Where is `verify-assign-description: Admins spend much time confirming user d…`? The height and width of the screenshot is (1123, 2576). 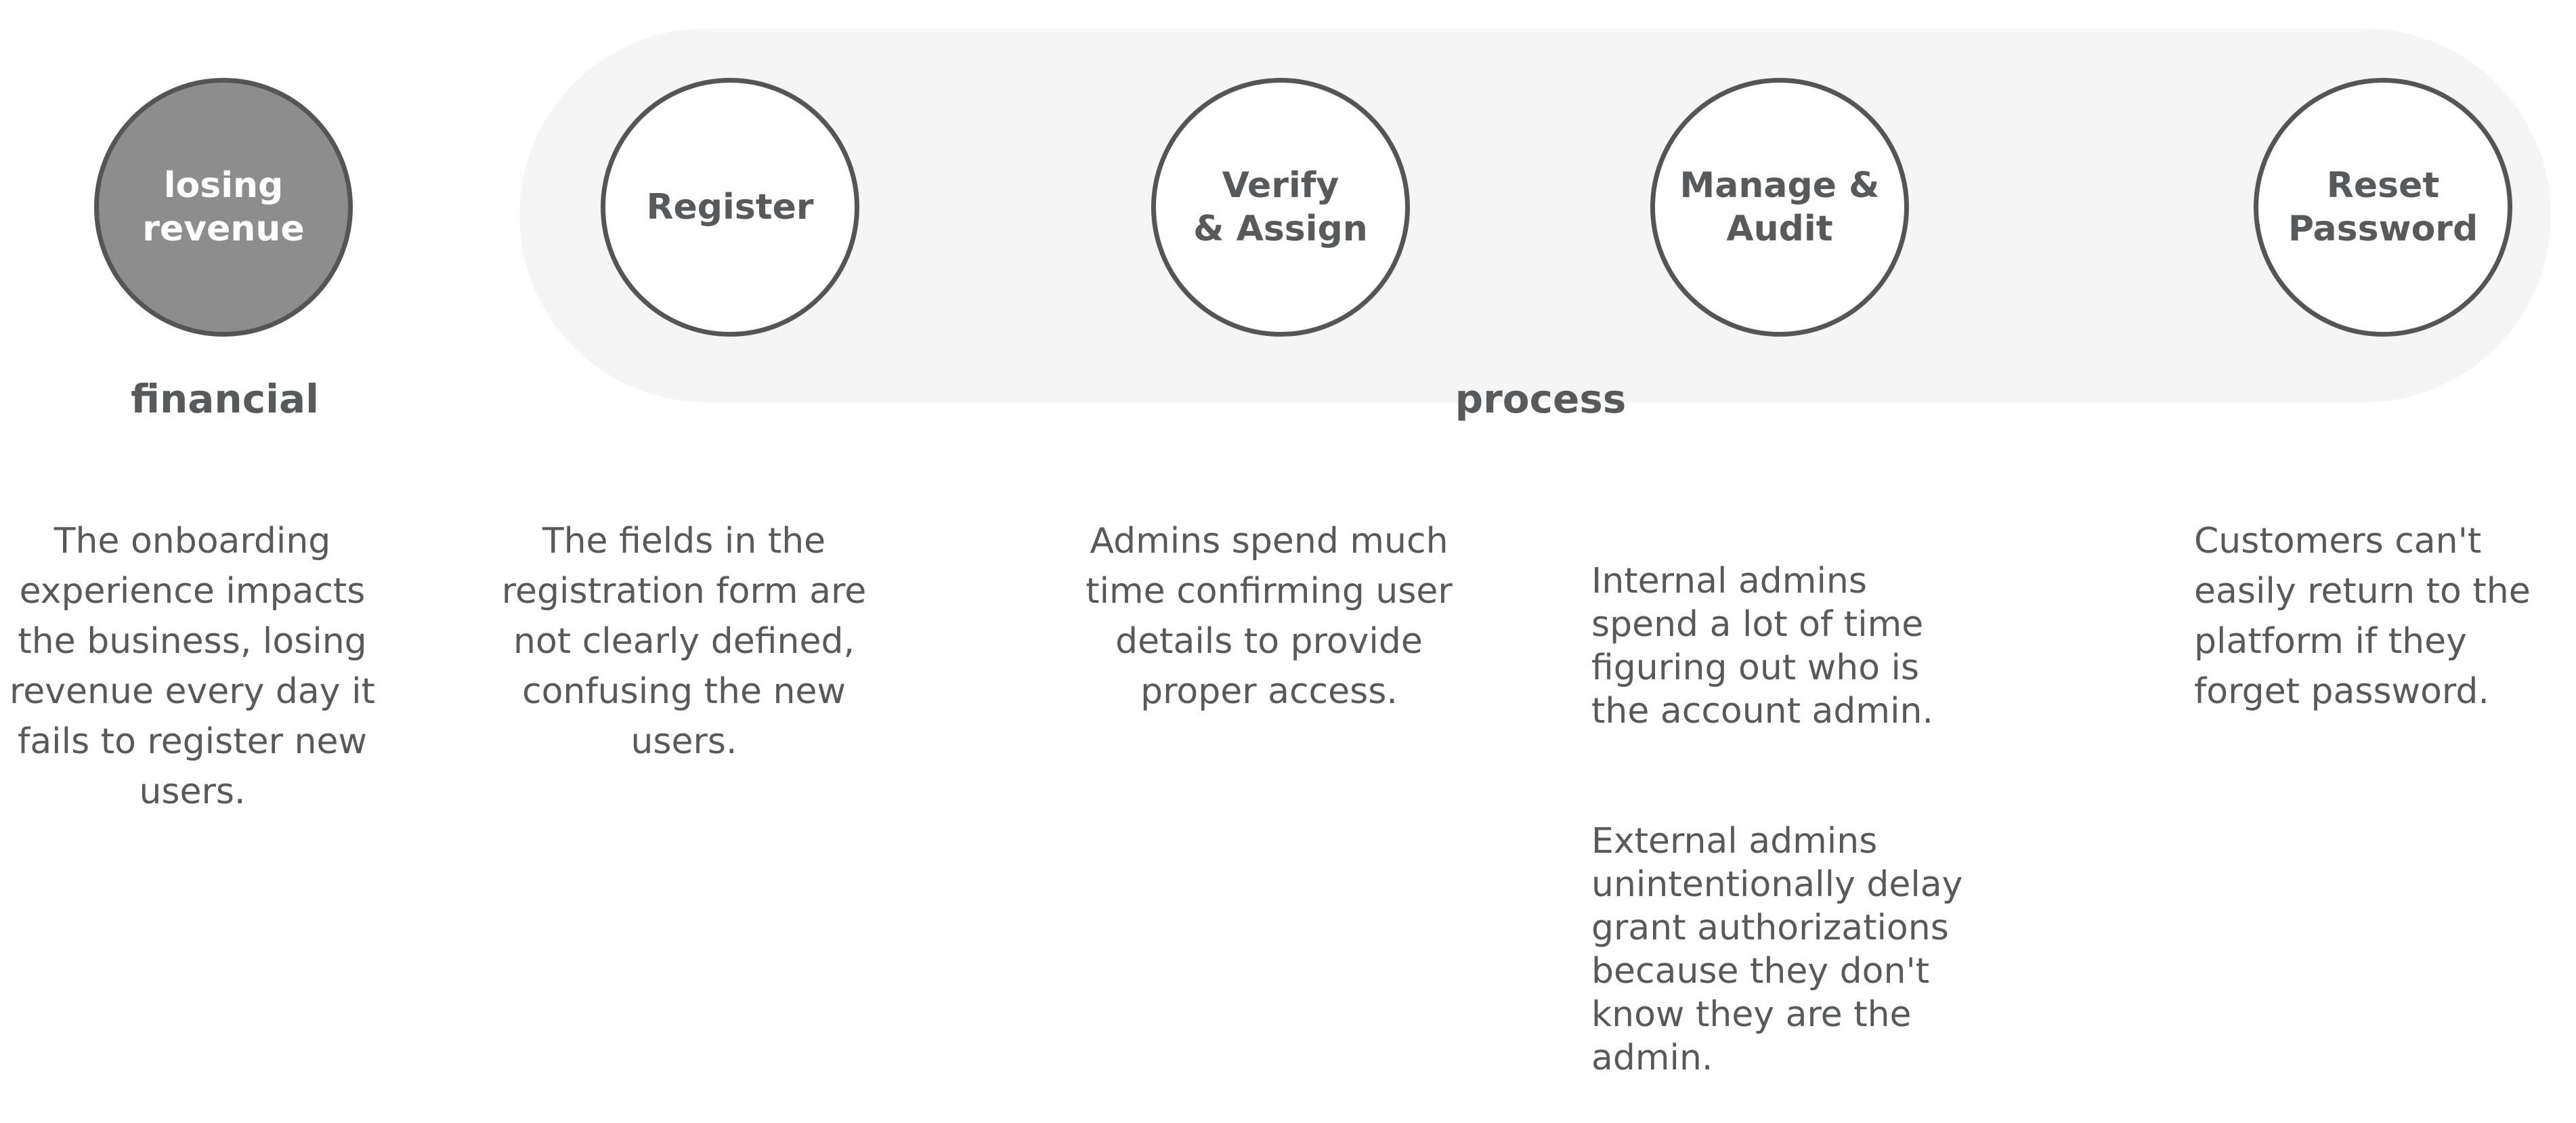 verify-assign-description: Admins spend much time confirming user d… is located at coordinates (1269, 616).